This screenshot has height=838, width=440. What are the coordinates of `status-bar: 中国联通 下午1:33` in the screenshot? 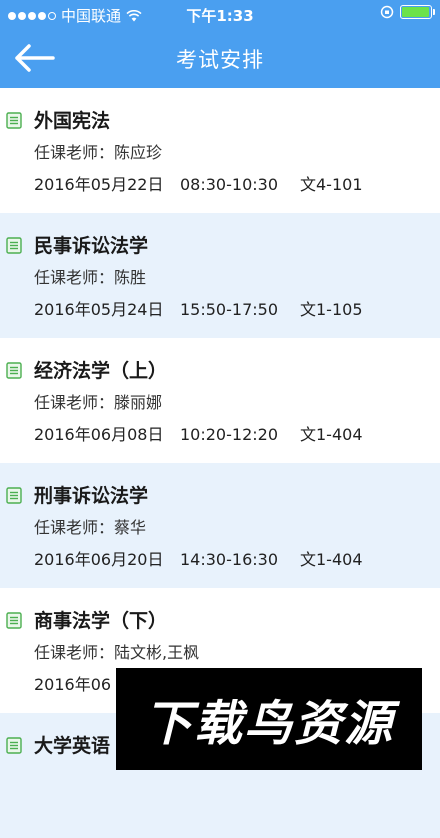 It's located at (220, 14).